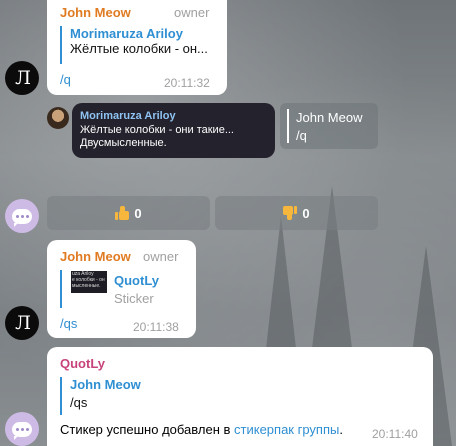 Image resolution: width=456 pixels, height=446 pixels. Describe the element at coordinates (86, 286) in the screenshot. I see `thumb-text-line: мысленные.` at that location.